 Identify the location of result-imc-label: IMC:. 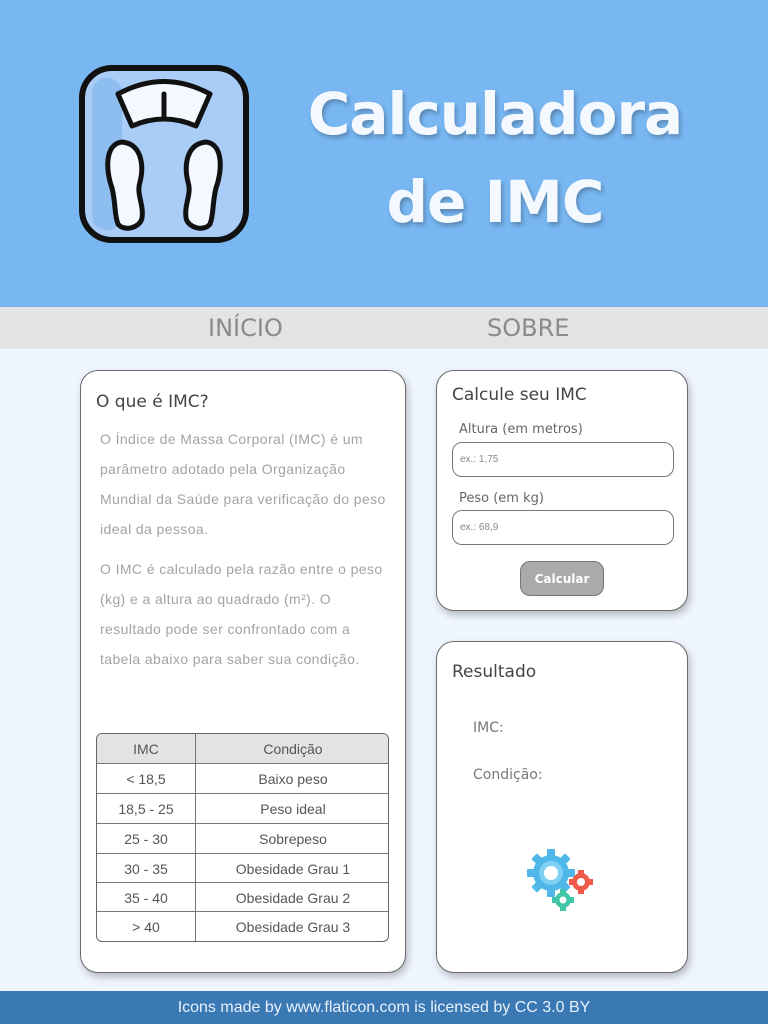
(488, 728).